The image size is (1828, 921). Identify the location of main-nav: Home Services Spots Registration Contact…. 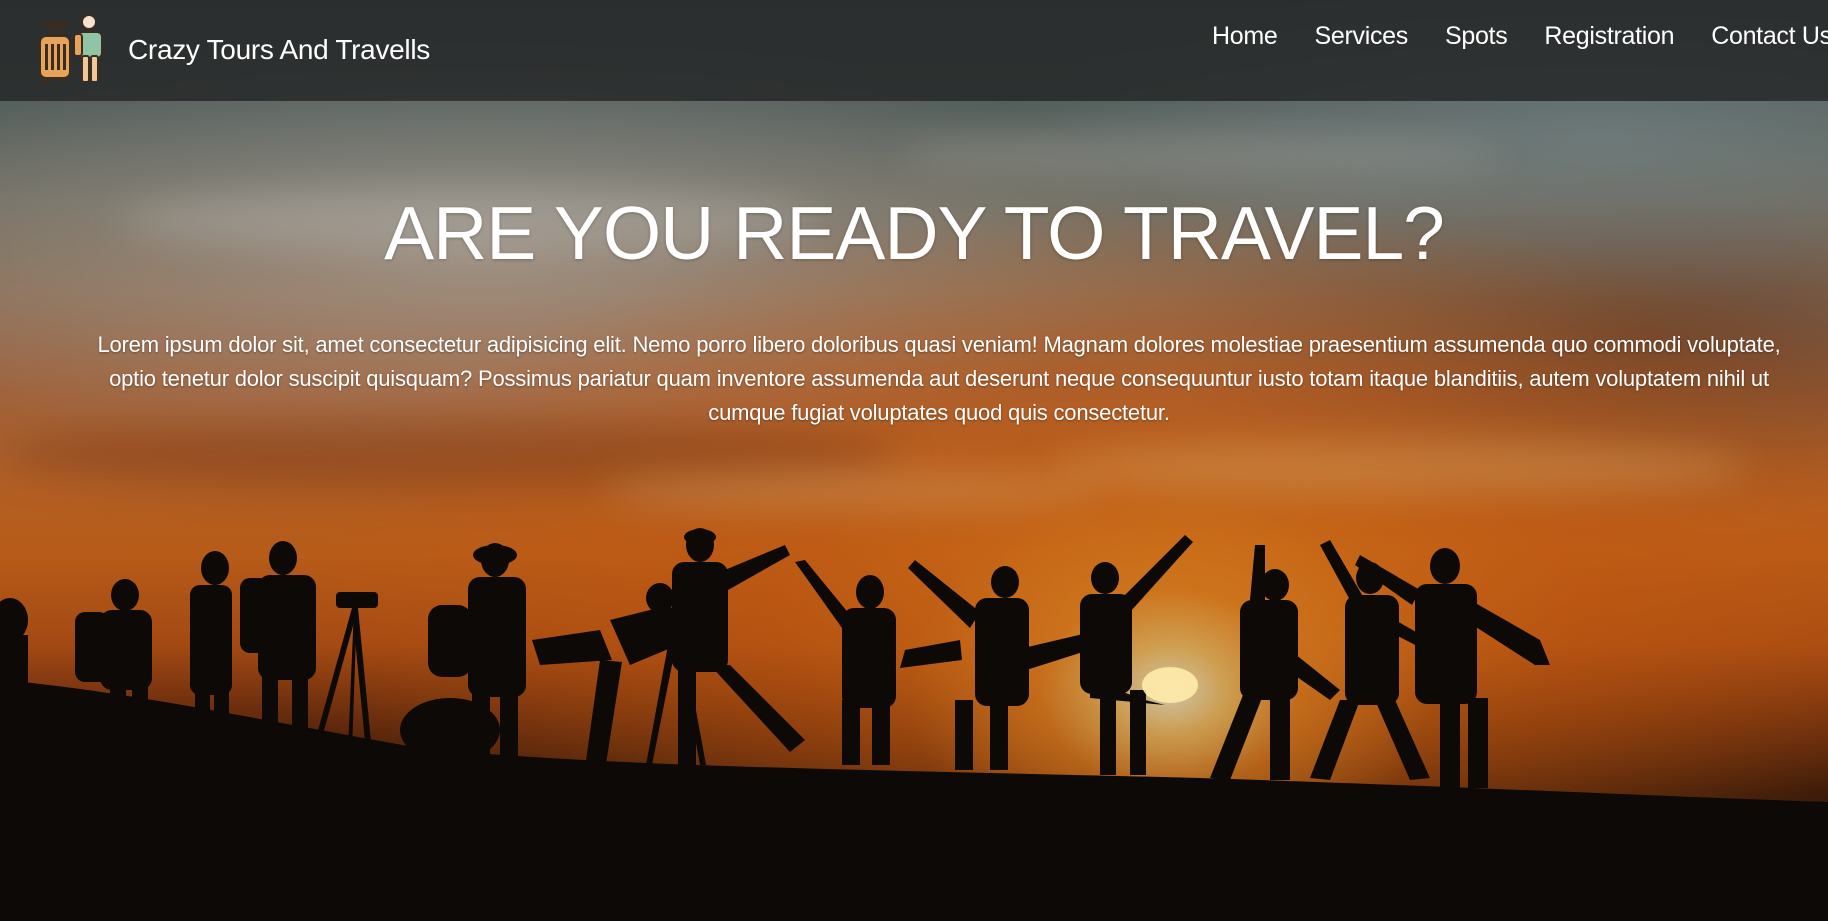
(1520, 36).